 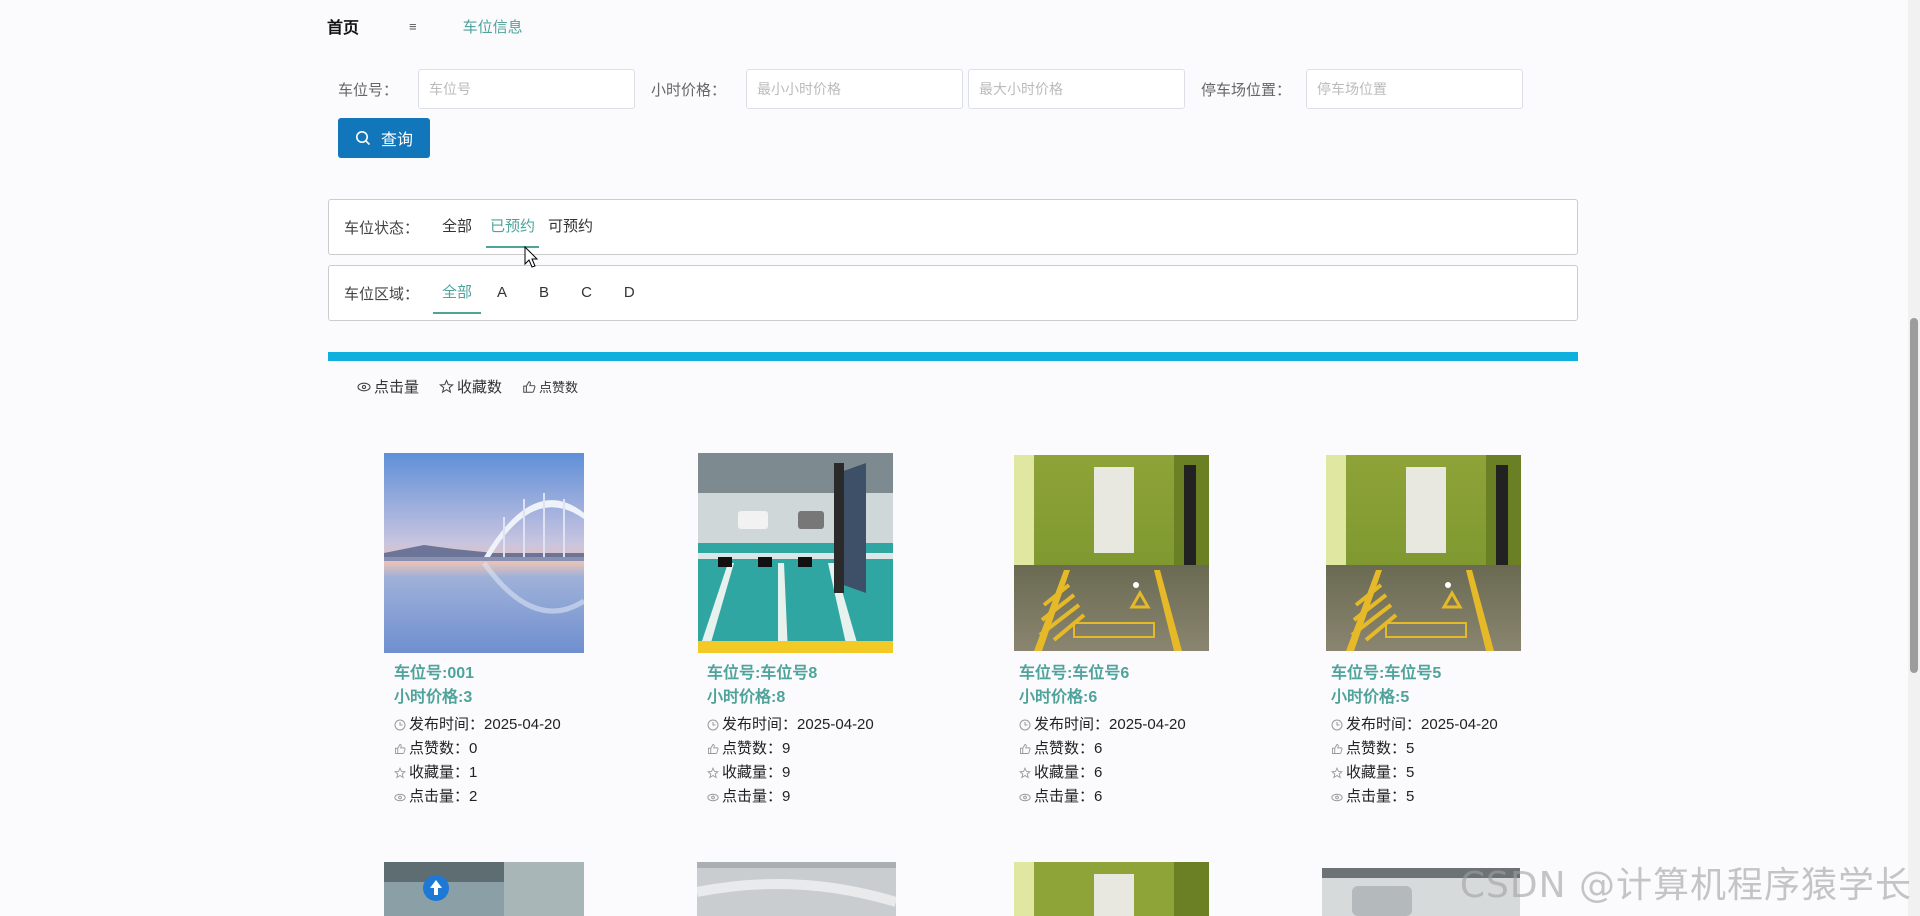 I want to click on sort-favorites: 收藏数, so click(x=470, y=386).